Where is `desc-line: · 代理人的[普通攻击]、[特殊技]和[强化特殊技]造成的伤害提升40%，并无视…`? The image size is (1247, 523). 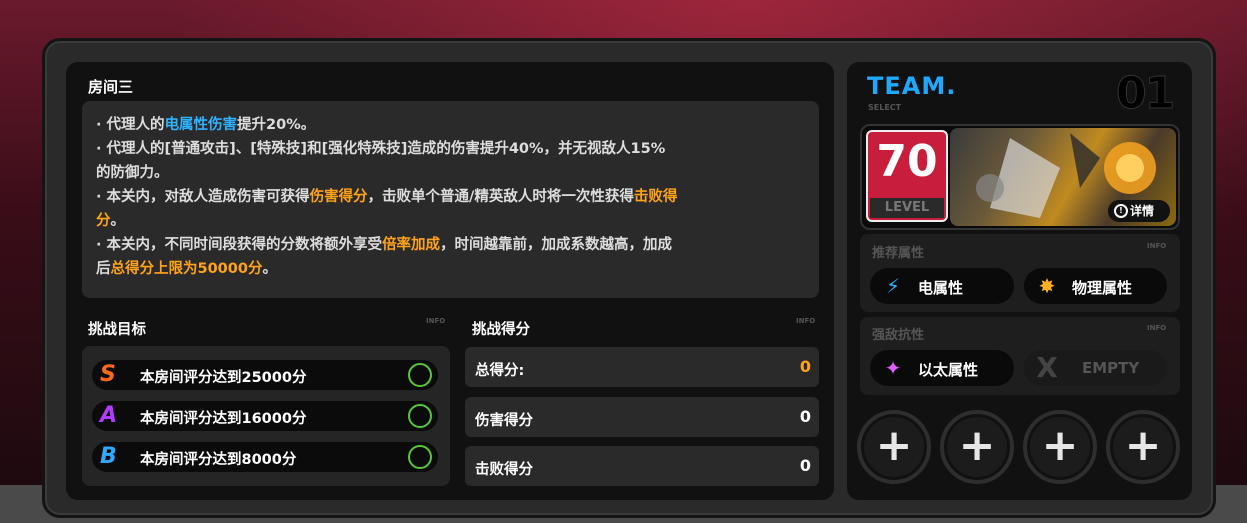 desc-line: · 代理人的[普通攻击]、[特殊技]和[强化特殊技]造成的伤害提升40%，并无视… is located at coordinates (381, 149).